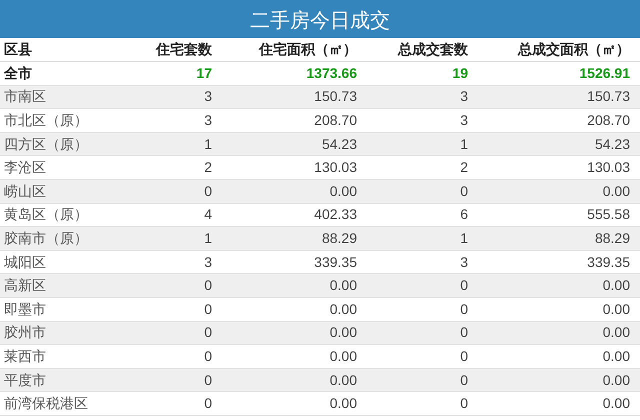  Describe the element at coordinates (46, 238) in the screenshot. I see `table-cell-text: 胶南市（原）` at that location.